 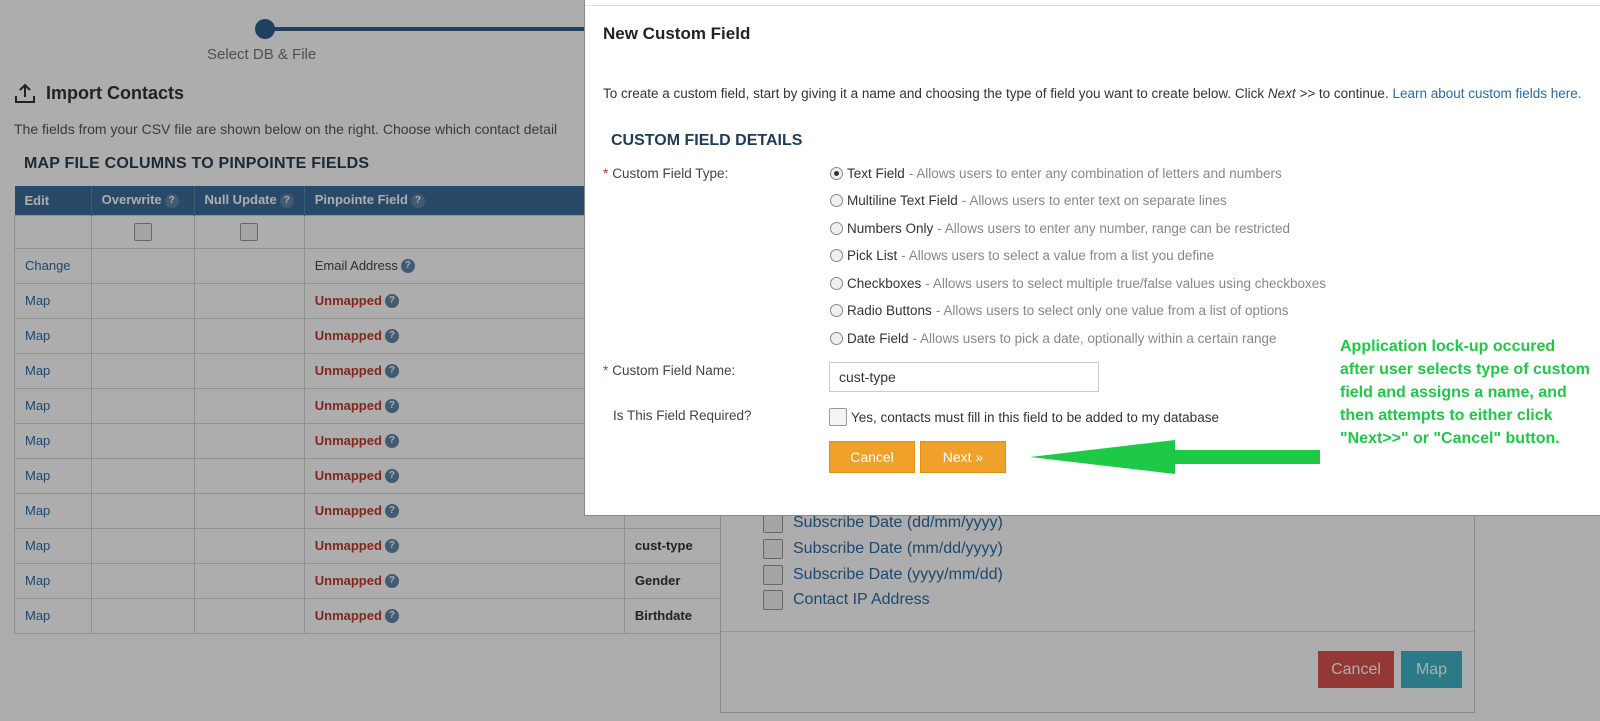 What do you see at coordinates (666, 173) in the screenshot?
I see `field-type-label: * Custom Field Type:` at bounding box center [666, 173].